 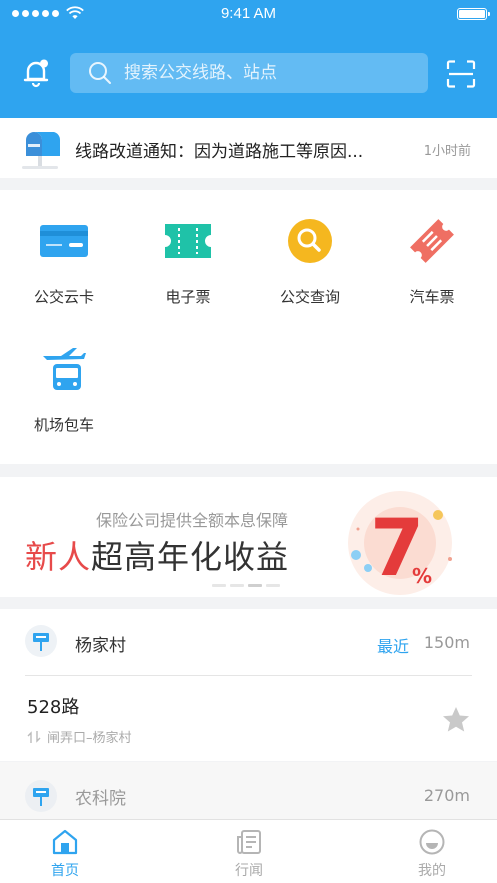 I want to click on route-direction-text: 闸弄口–杨家村, so click(x=89, y=738).